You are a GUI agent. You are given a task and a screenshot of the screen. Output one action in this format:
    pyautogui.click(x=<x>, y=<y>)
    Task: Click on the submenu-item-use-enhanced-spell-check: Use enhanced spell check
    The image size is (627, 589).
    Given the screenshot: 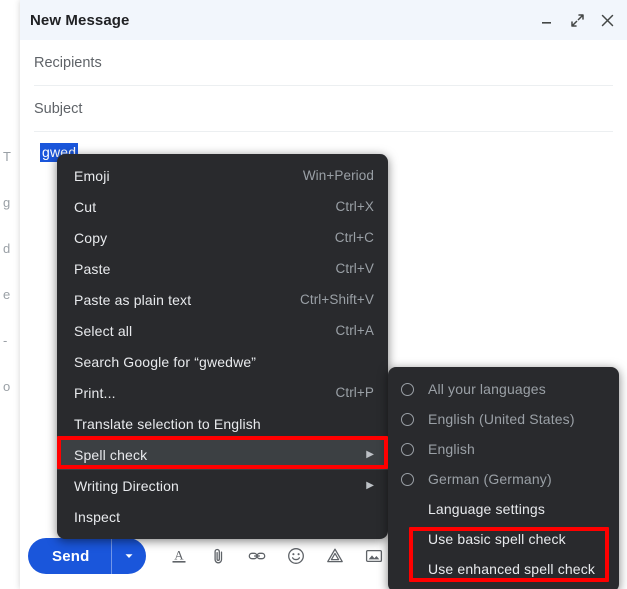 What is the action you would take?
    pyautogui.click(x=503, y=569)
    